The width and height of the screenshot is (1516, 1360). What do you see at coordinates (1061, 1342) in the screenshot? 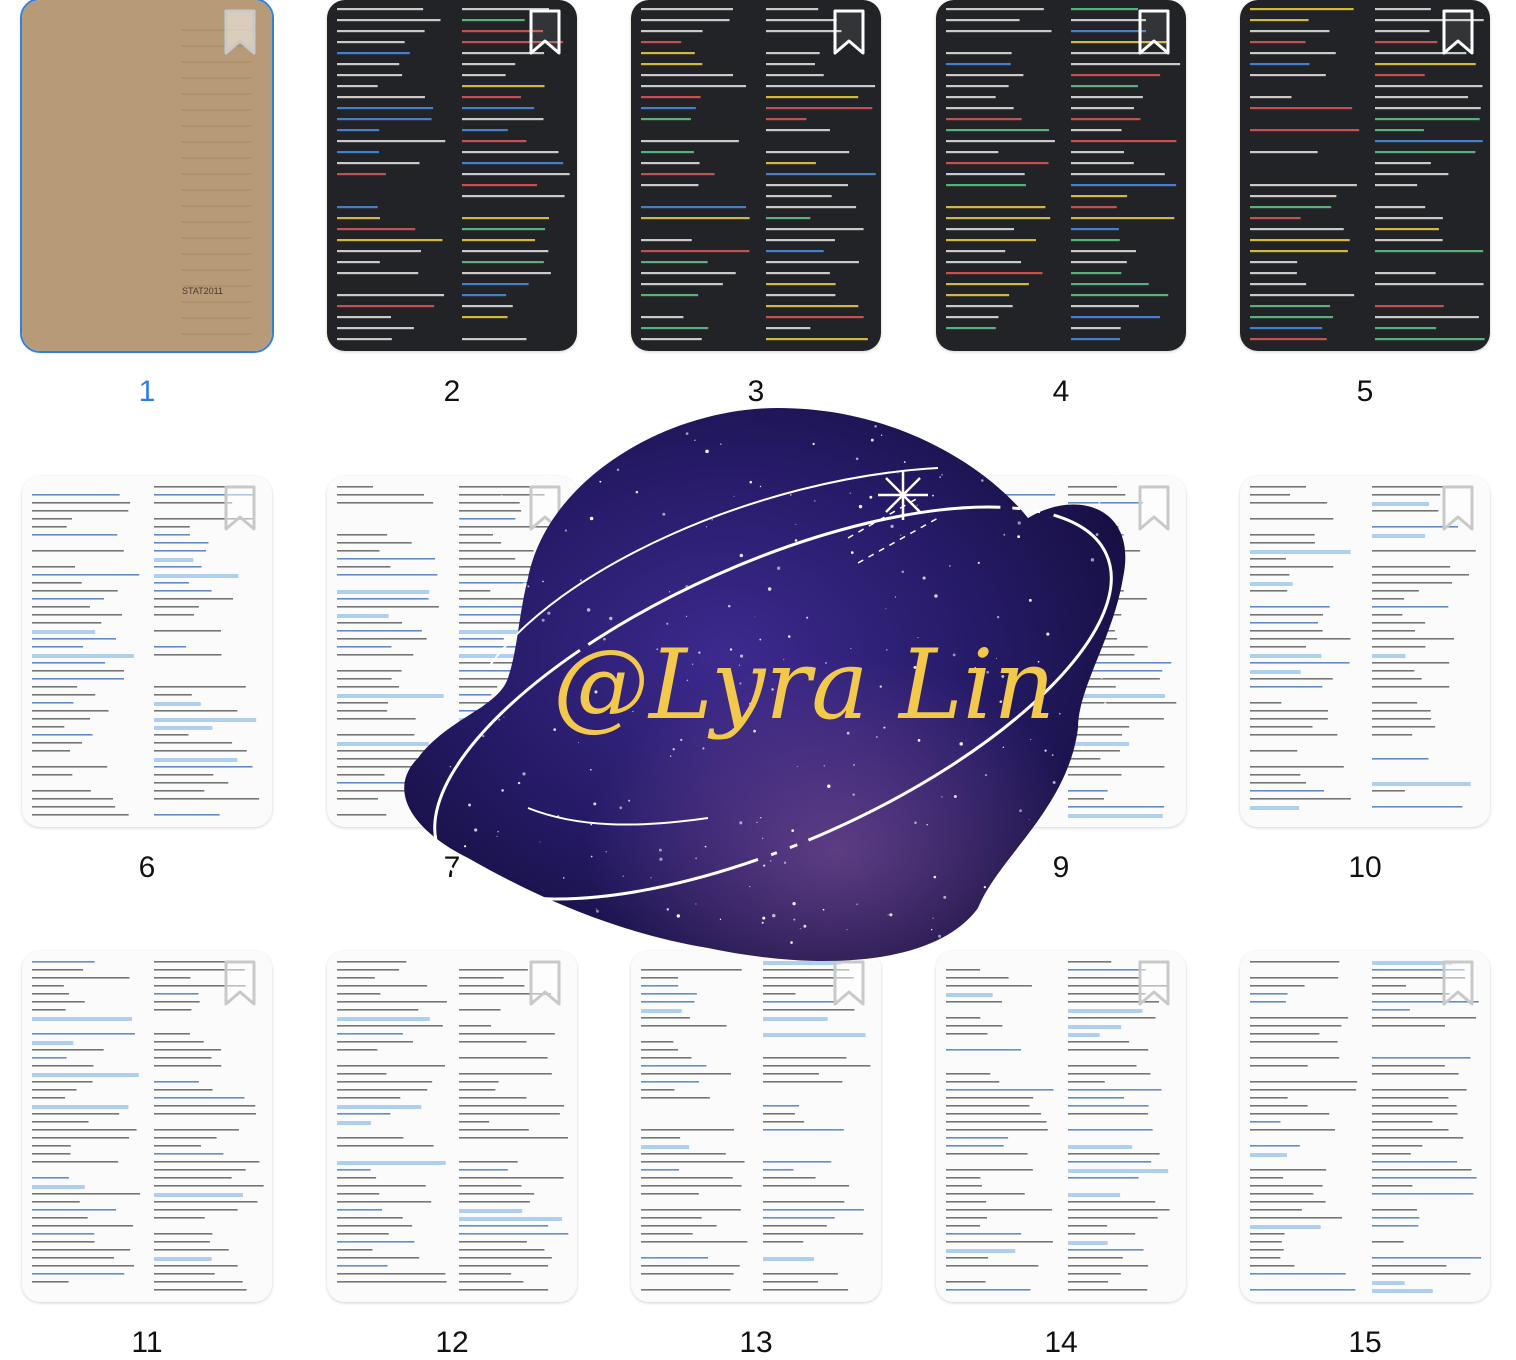
I see `page-number-label: 14` at bounding box center [1061, 1342].